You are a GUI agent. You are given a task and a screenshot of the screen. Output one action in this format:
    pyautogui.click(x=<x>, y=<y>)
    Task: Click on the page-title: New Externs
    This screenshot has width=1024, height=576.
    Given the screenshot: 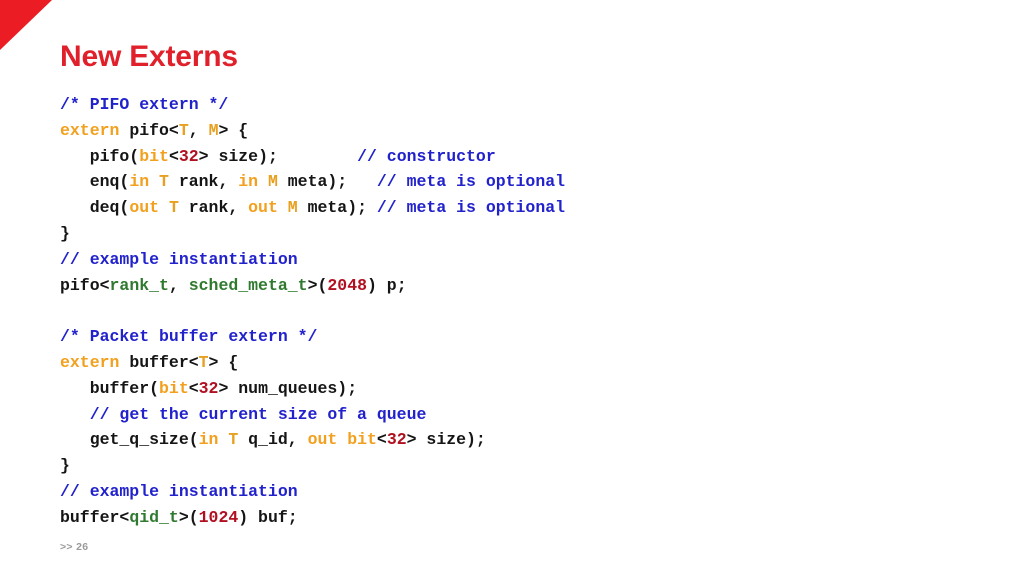 What is the action you would take?
    pyautogui.click(x=149, y=57)
    